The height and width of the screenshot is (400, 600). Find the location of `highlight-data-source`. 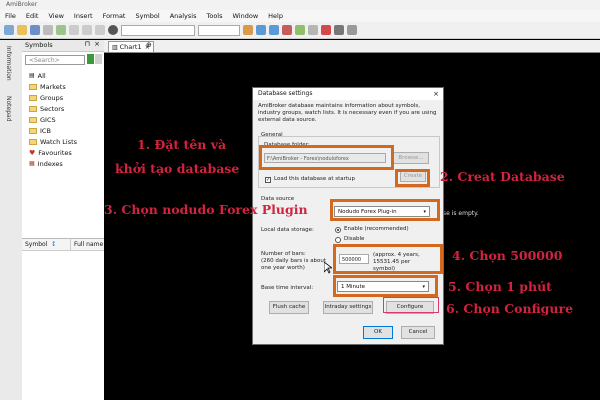

highlight-data-source is located at coordinates (385, 210).